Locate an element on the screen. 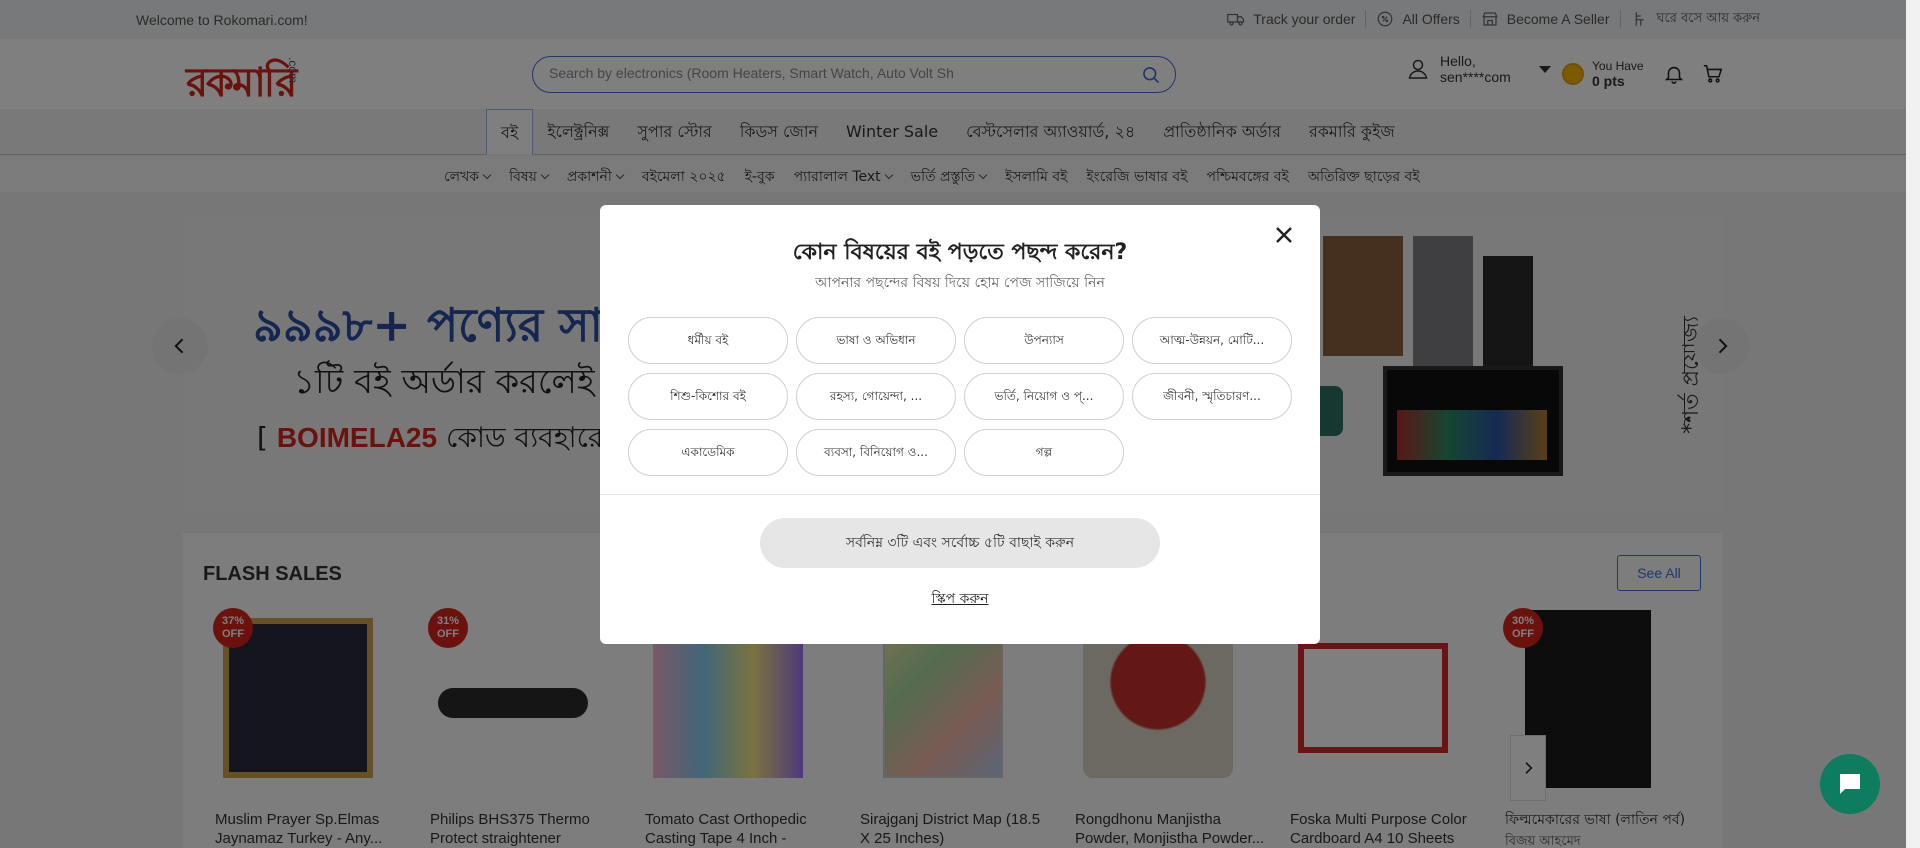 The image size is (1920, 848). chip-story: গল্প is located at coordinates (1044, 452).